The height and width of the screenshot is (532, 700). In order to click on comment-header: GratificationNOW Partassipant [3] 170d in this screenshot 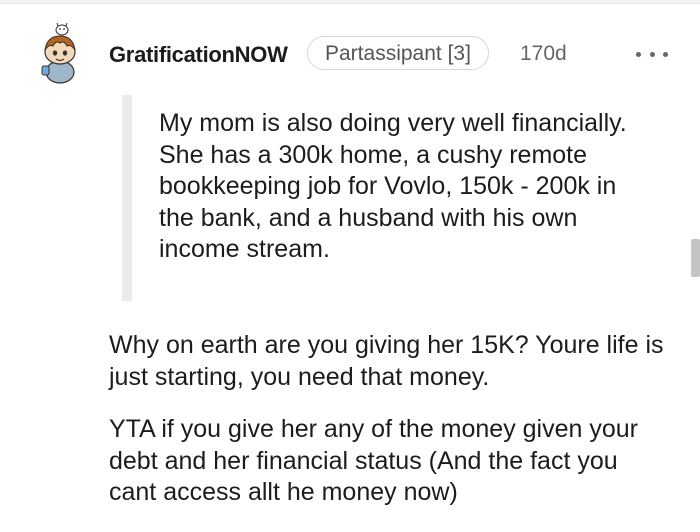, I will do `click(350, 53)`.